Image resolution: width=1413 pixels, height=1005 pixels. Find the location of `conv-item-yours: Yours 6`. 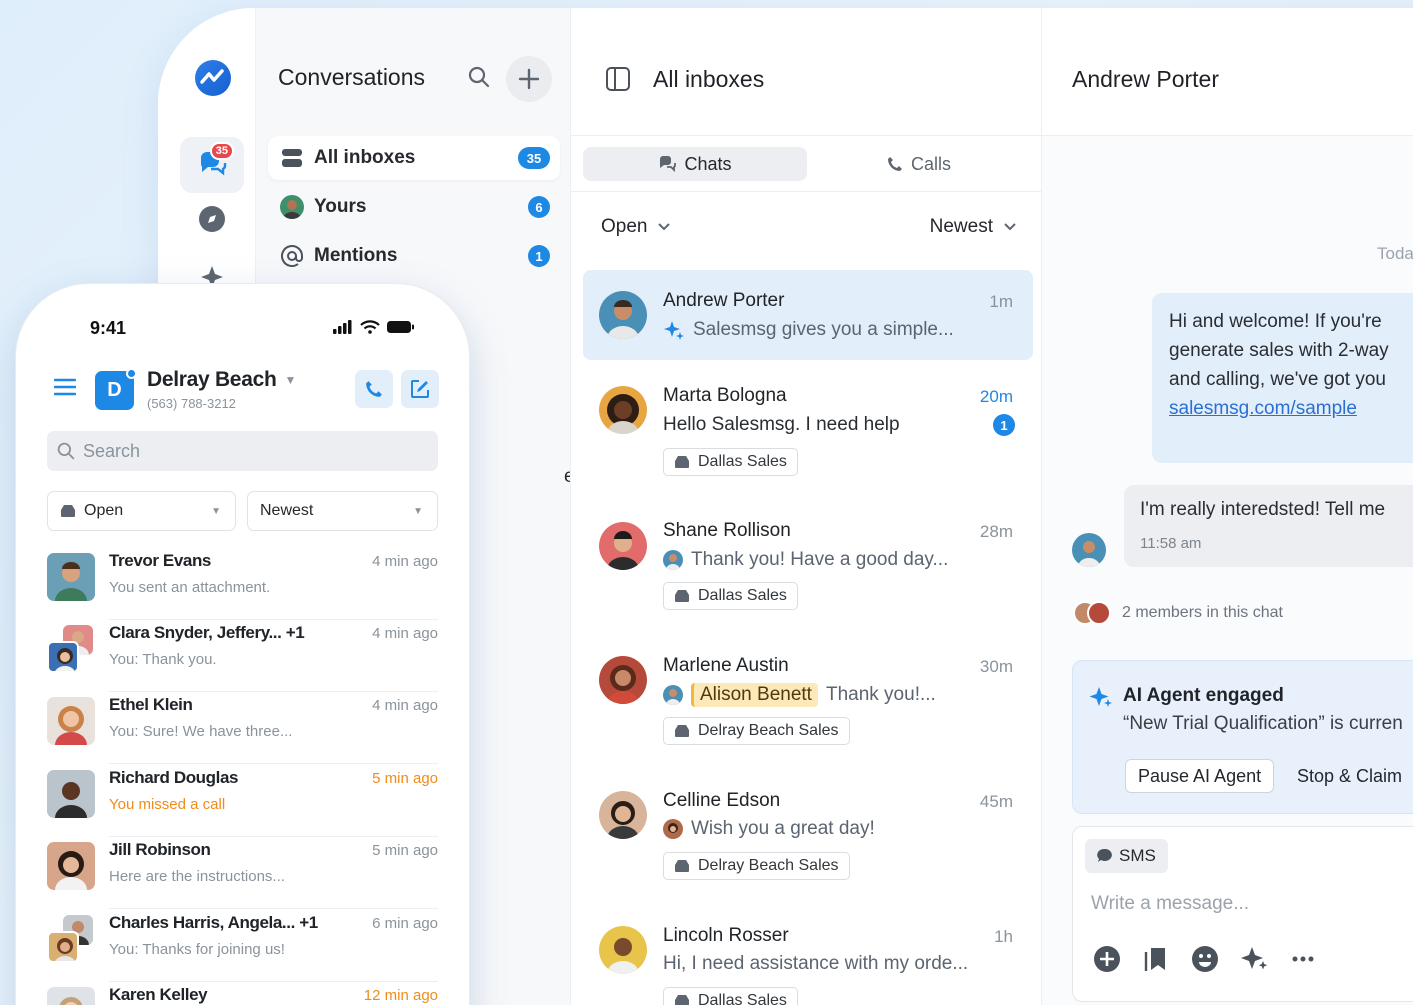

conv-item-yours: Yours 6 is located at coordinates (414, 207).